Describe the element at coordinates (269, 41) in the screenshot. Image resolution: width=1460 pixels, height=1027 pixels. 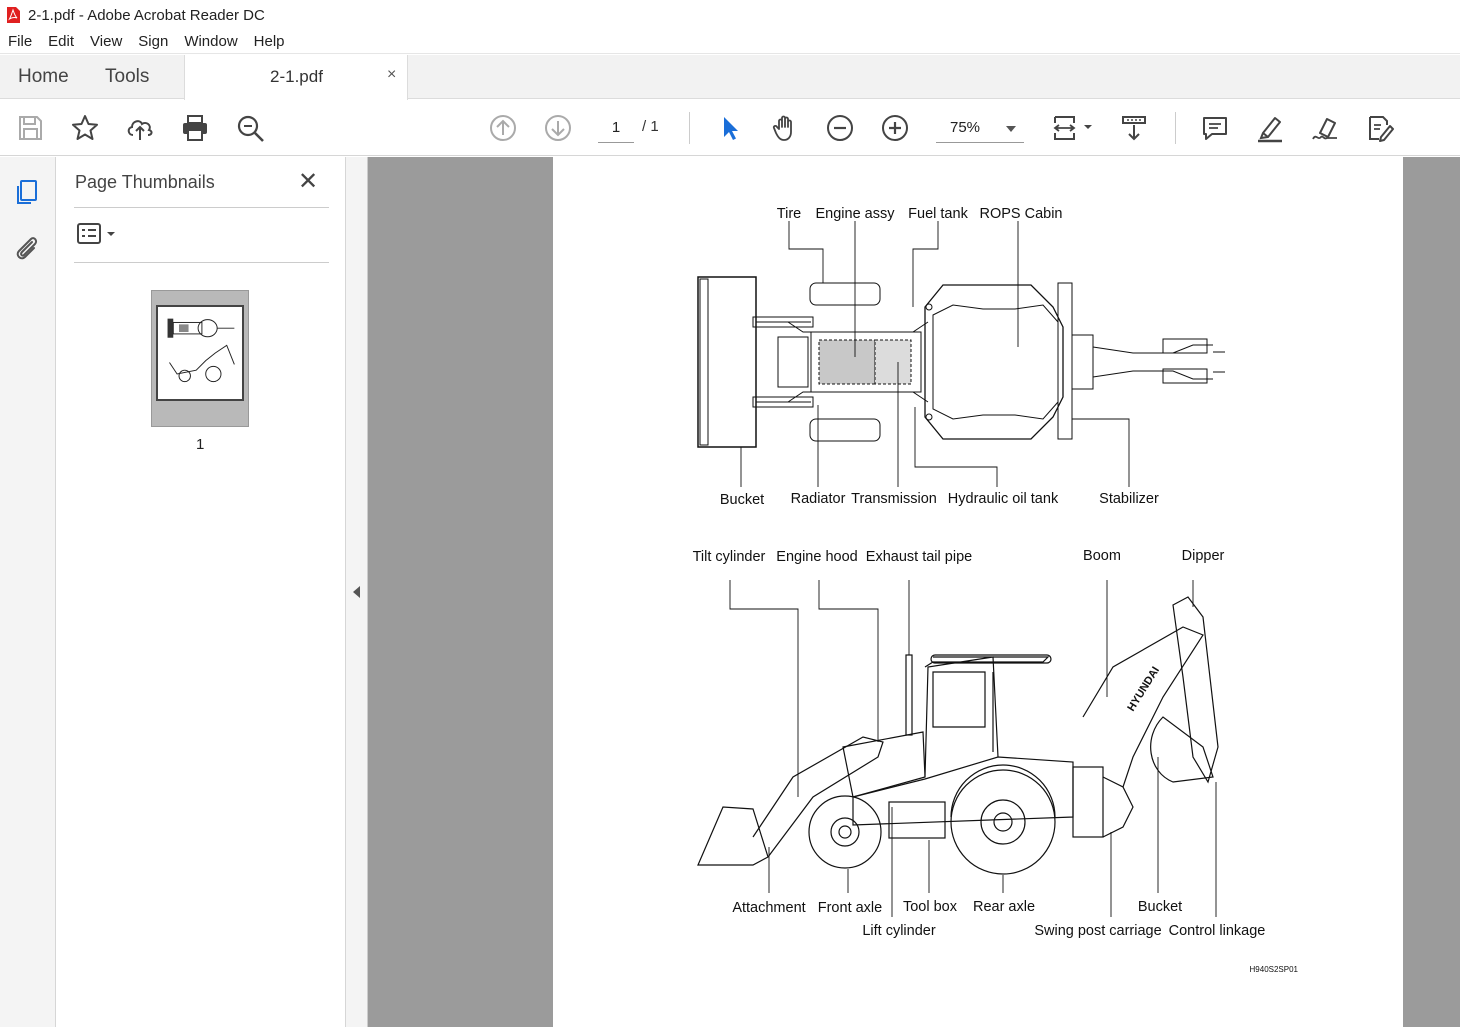
I see `menu-help: Help` at that location.